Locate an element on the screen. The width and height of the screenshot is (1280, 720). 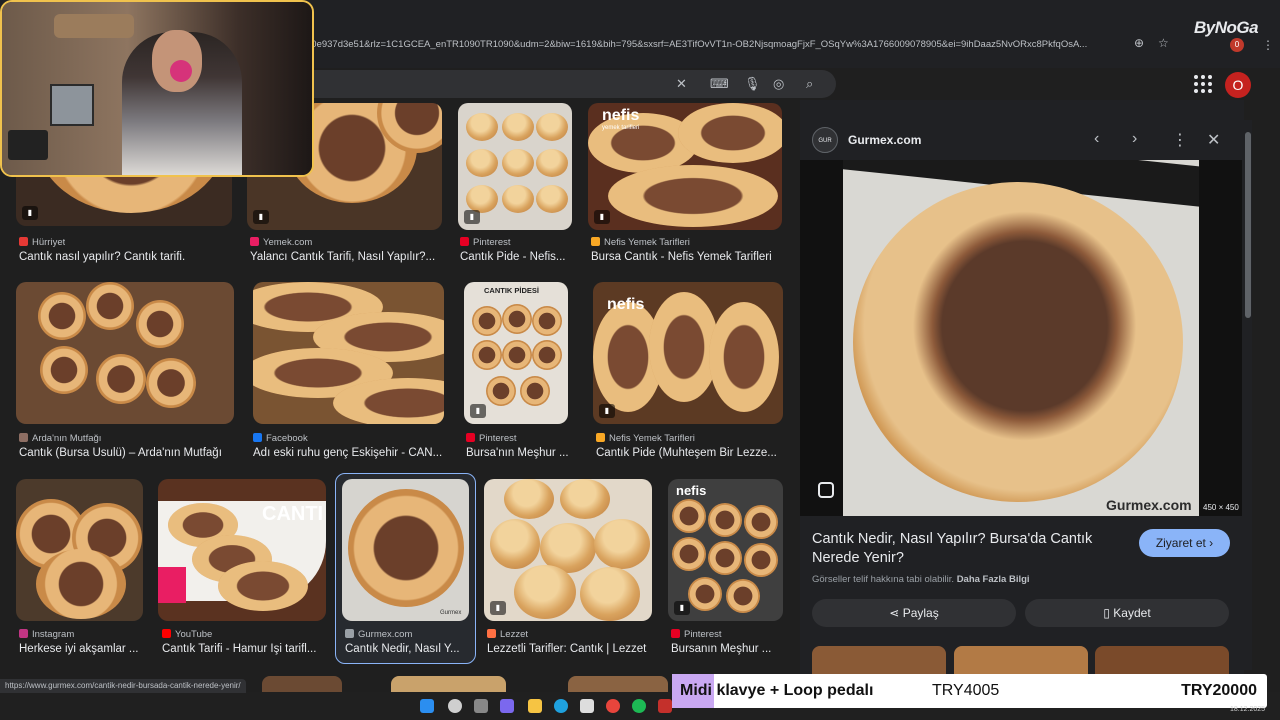
keyboard-icon: ⌨ is located at coordinates (719, 84).